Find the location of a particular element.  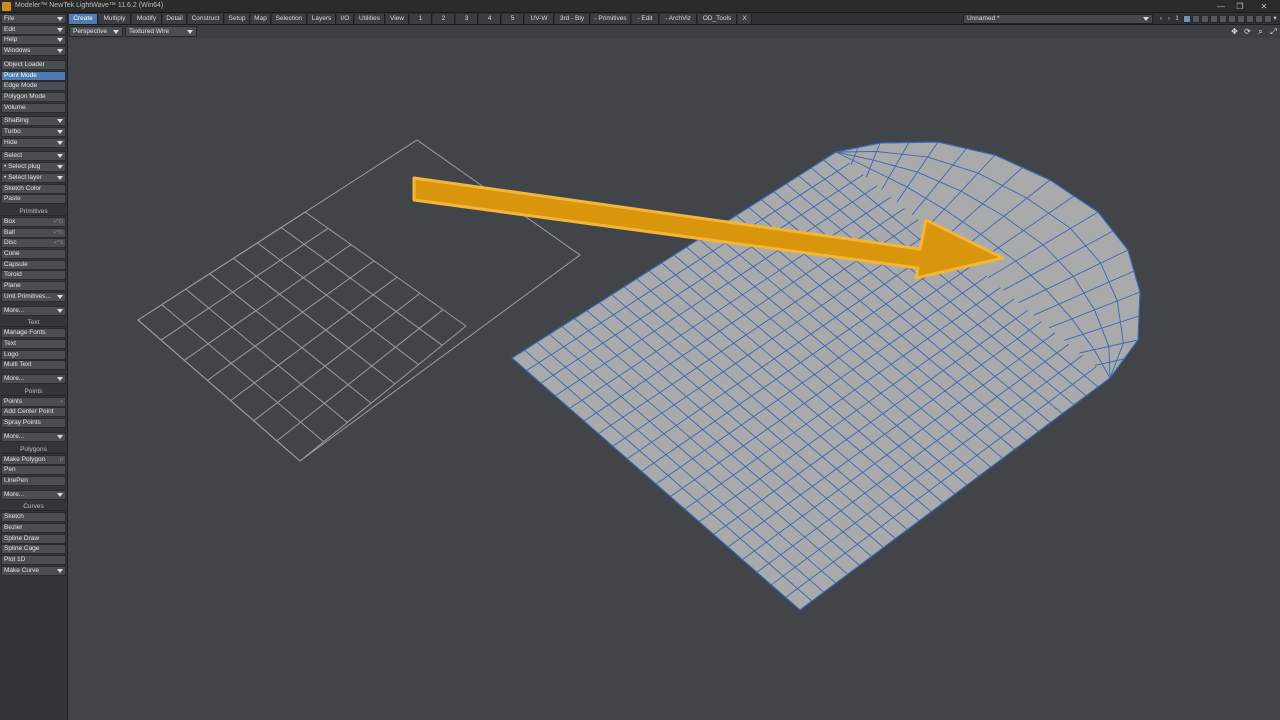

tool-button-spray-points: Spray Points is located at coordinates (33, 423).